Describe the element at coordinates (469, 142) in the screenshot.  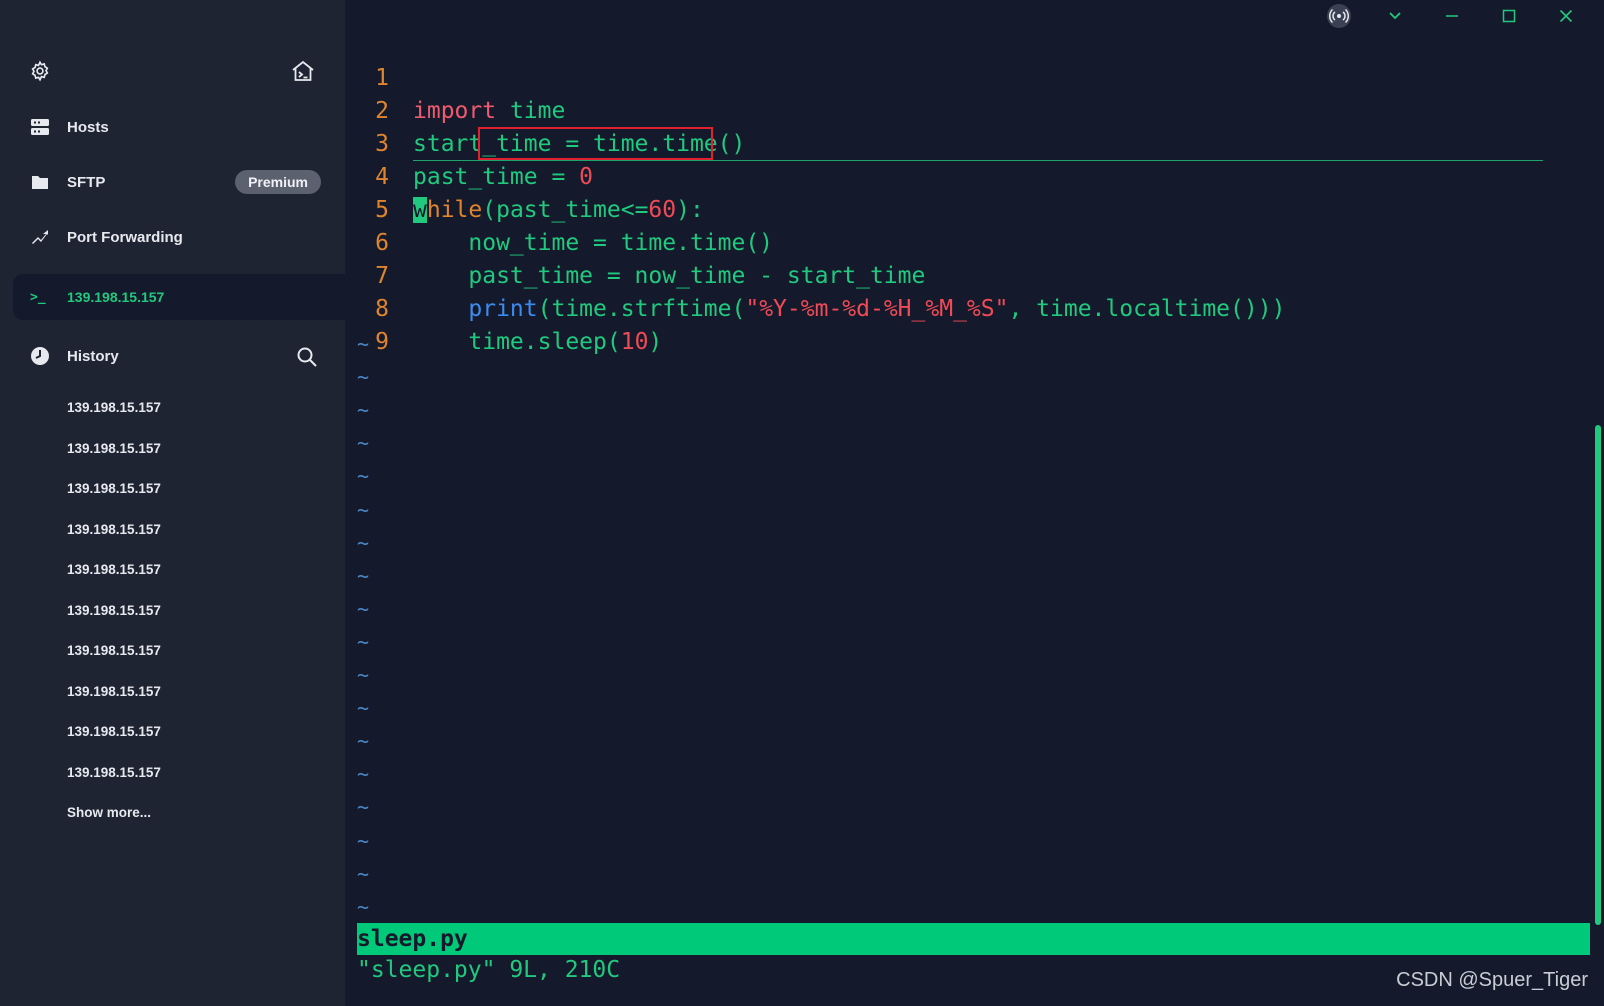
I see `code-line: 3 past_time = 0` at that location.